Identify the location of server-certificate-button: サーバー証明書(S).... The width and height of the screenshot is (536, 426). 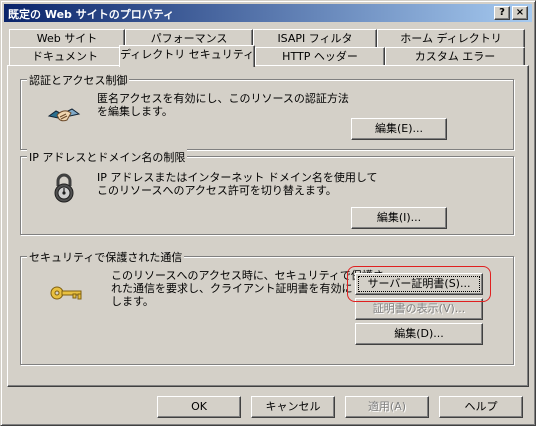
(419, 284).